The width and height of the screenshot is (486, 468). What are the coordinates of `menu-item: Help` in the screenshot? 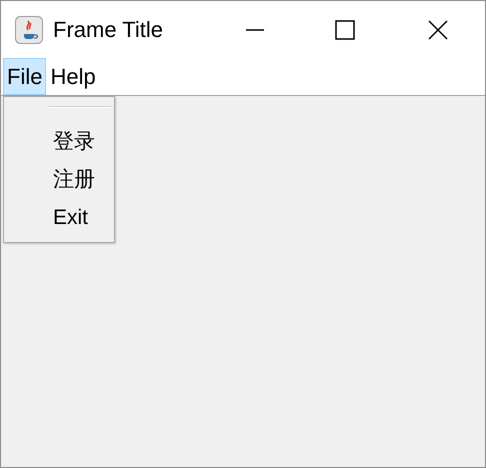 It's located at (73, 76).